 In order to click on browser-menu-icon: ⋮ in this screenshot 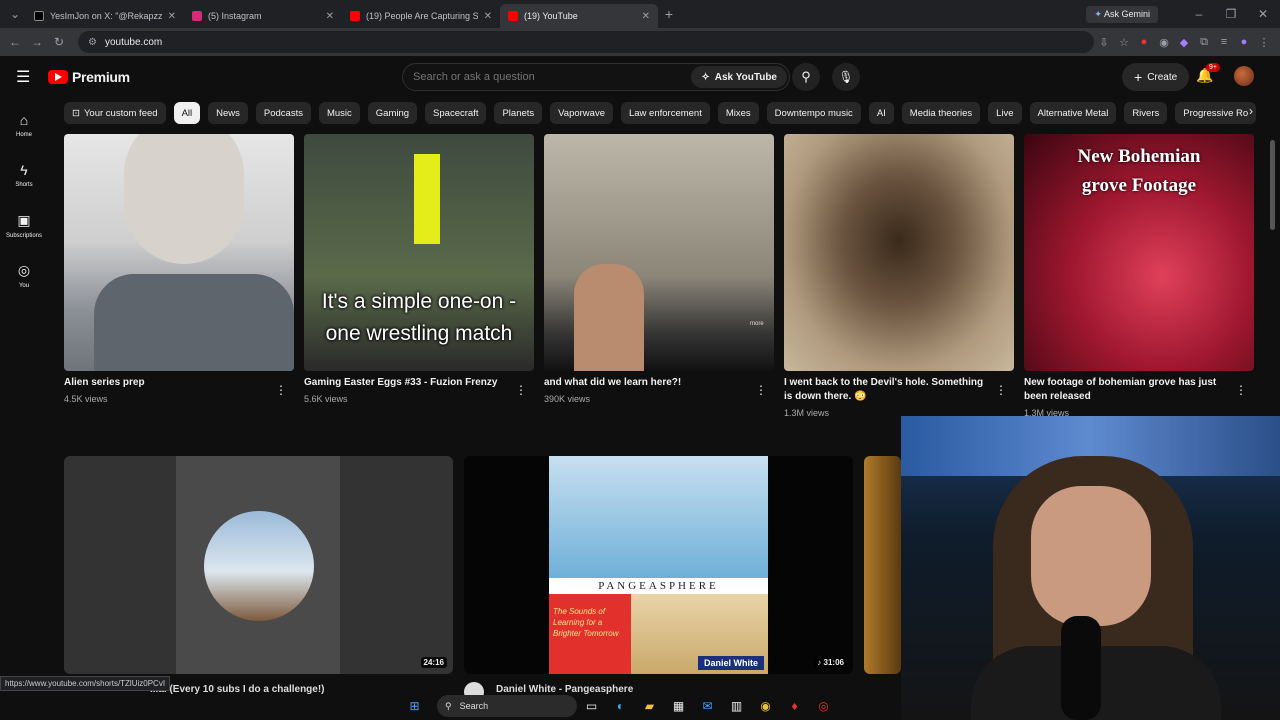, I will do `click(1264, 42)`.